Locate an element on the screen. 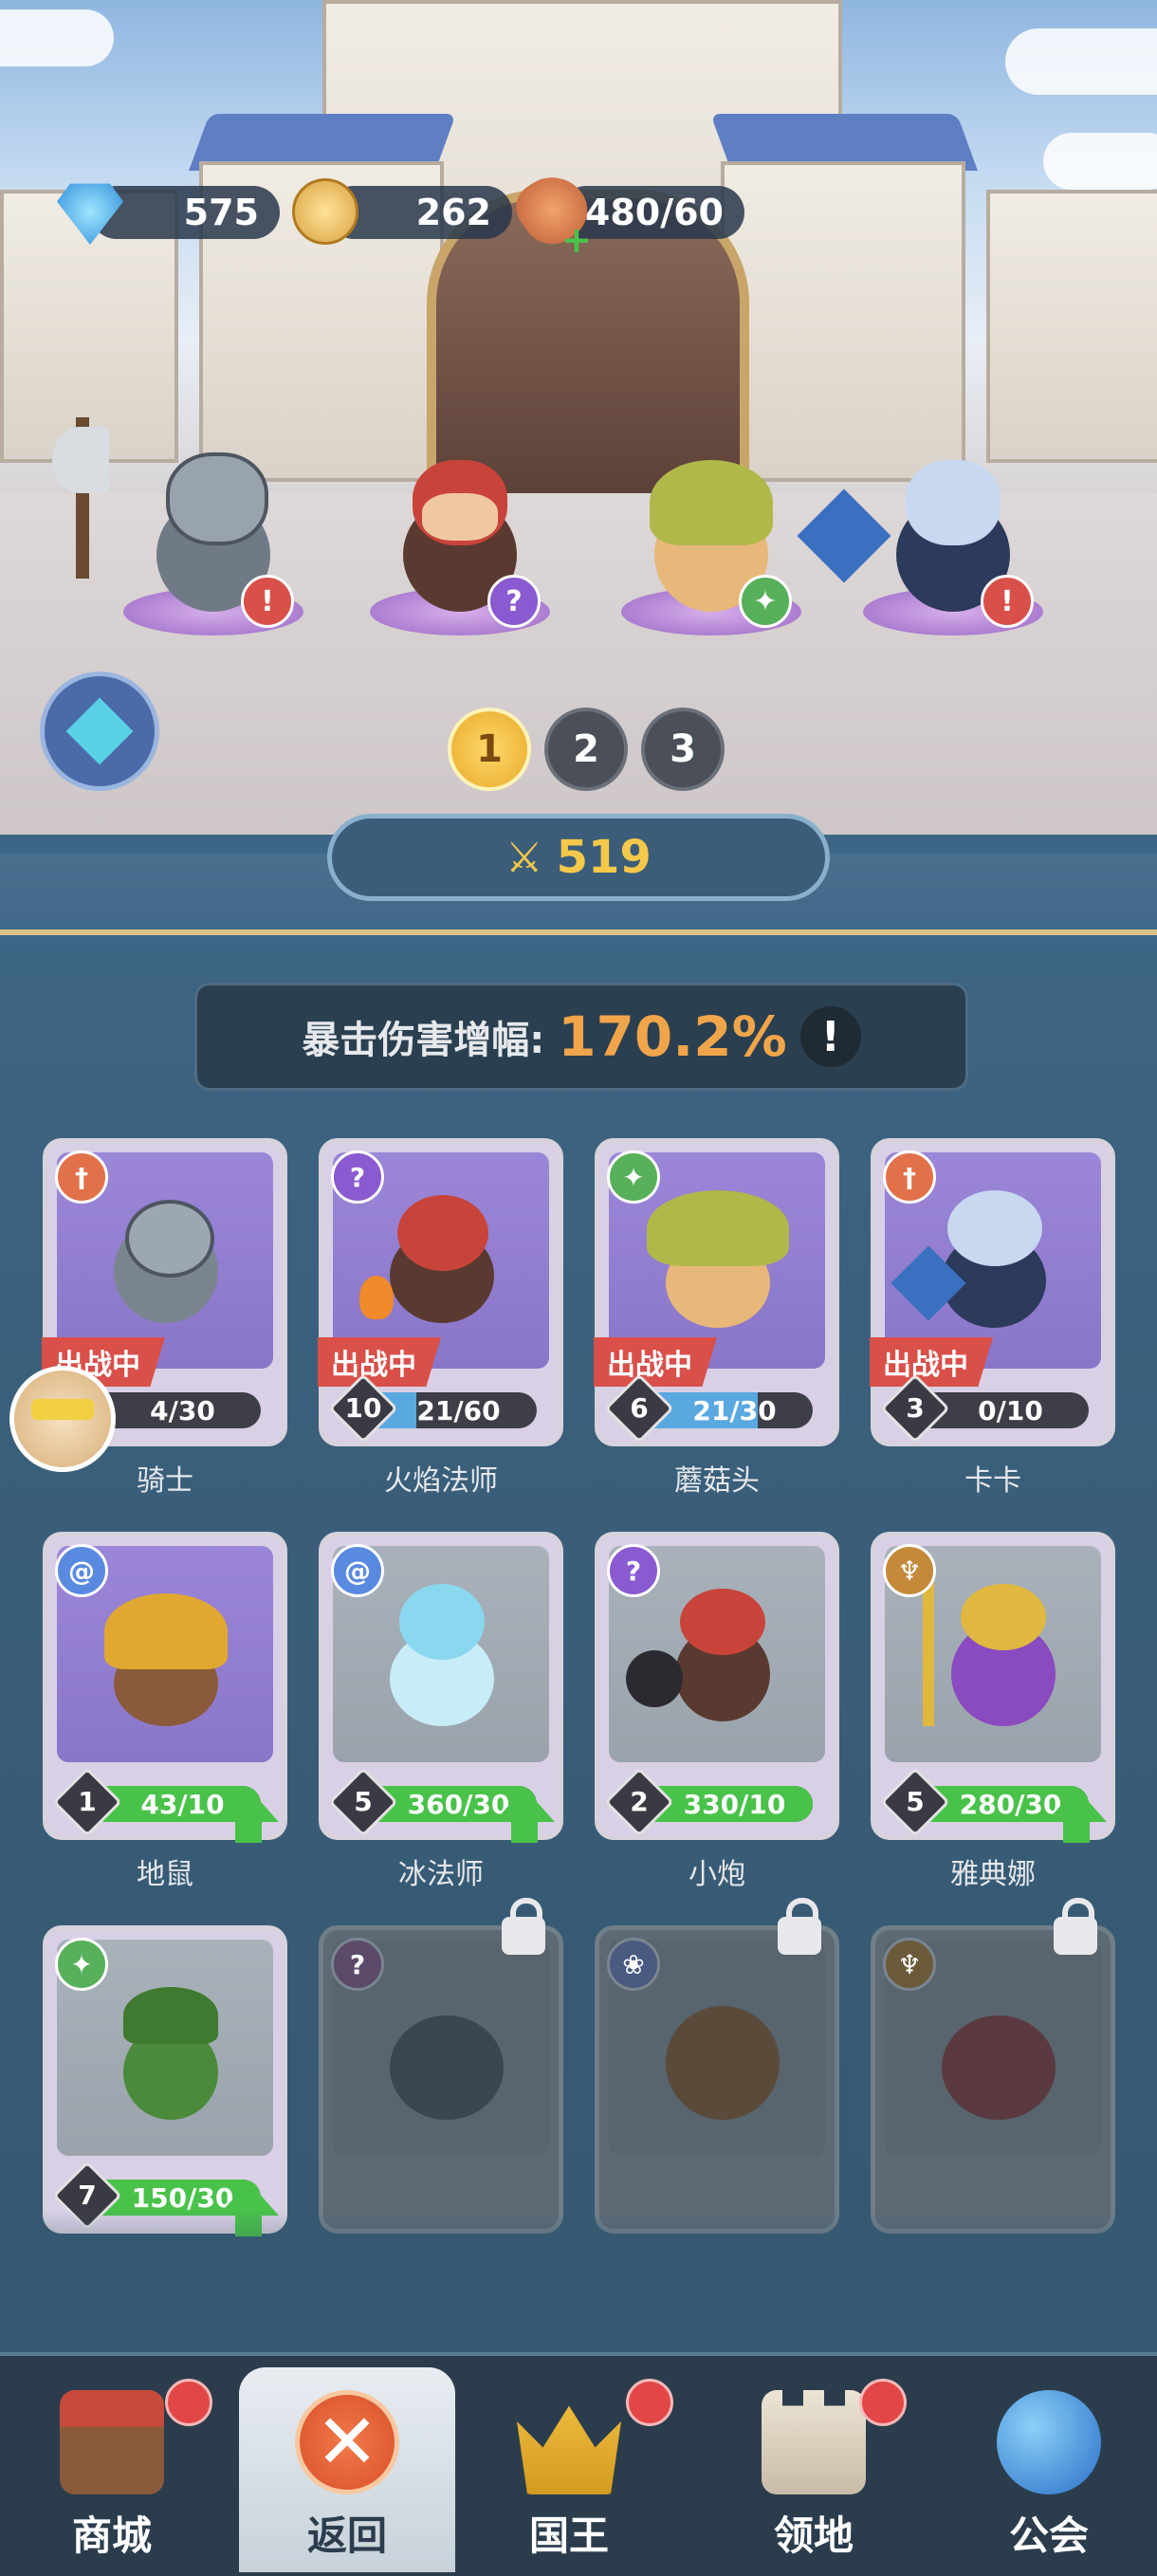 The width and height of the screenshot is (1157, 2576). gem-count: 575 is located at coordinates (221, 212).